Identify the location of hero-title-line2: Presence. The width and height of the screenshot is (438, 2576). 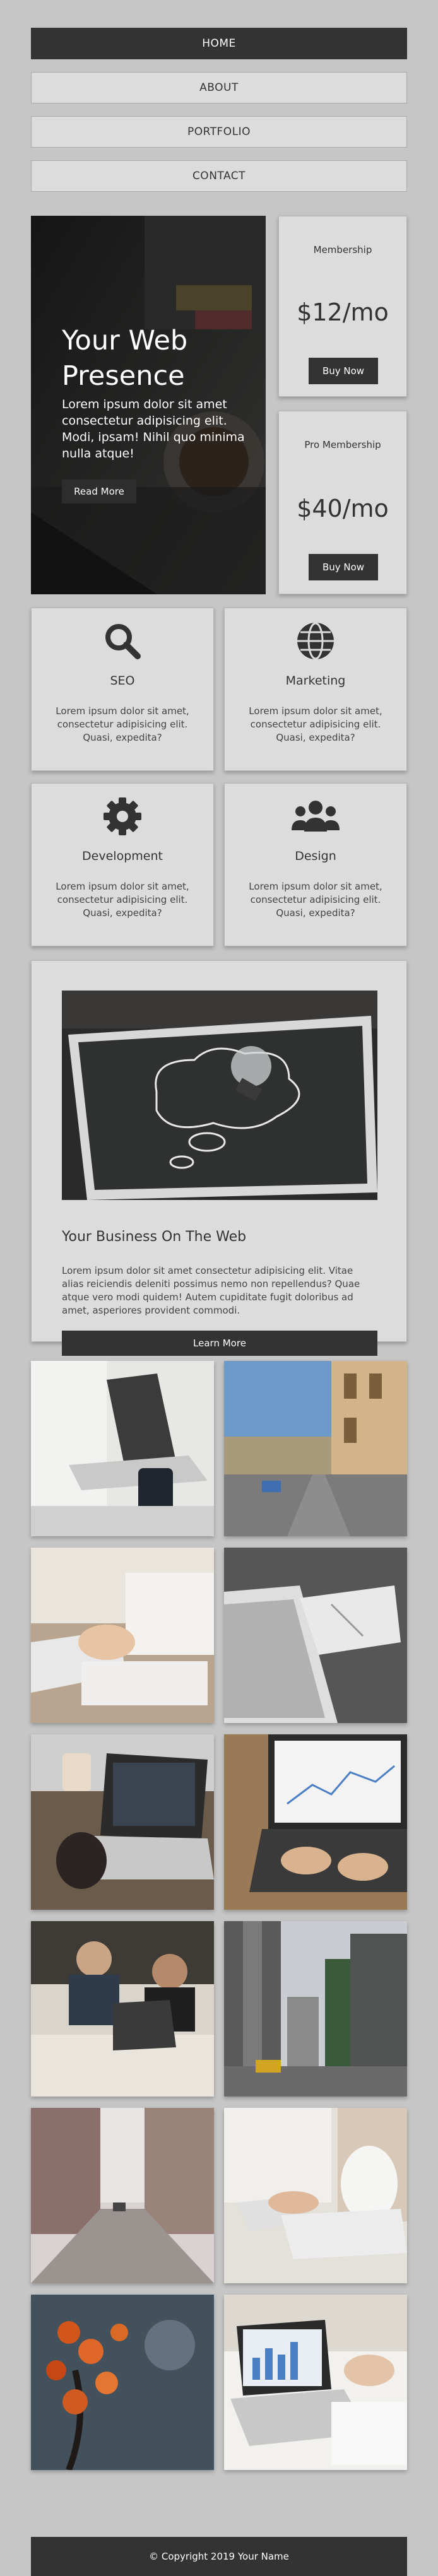
(123, 376).